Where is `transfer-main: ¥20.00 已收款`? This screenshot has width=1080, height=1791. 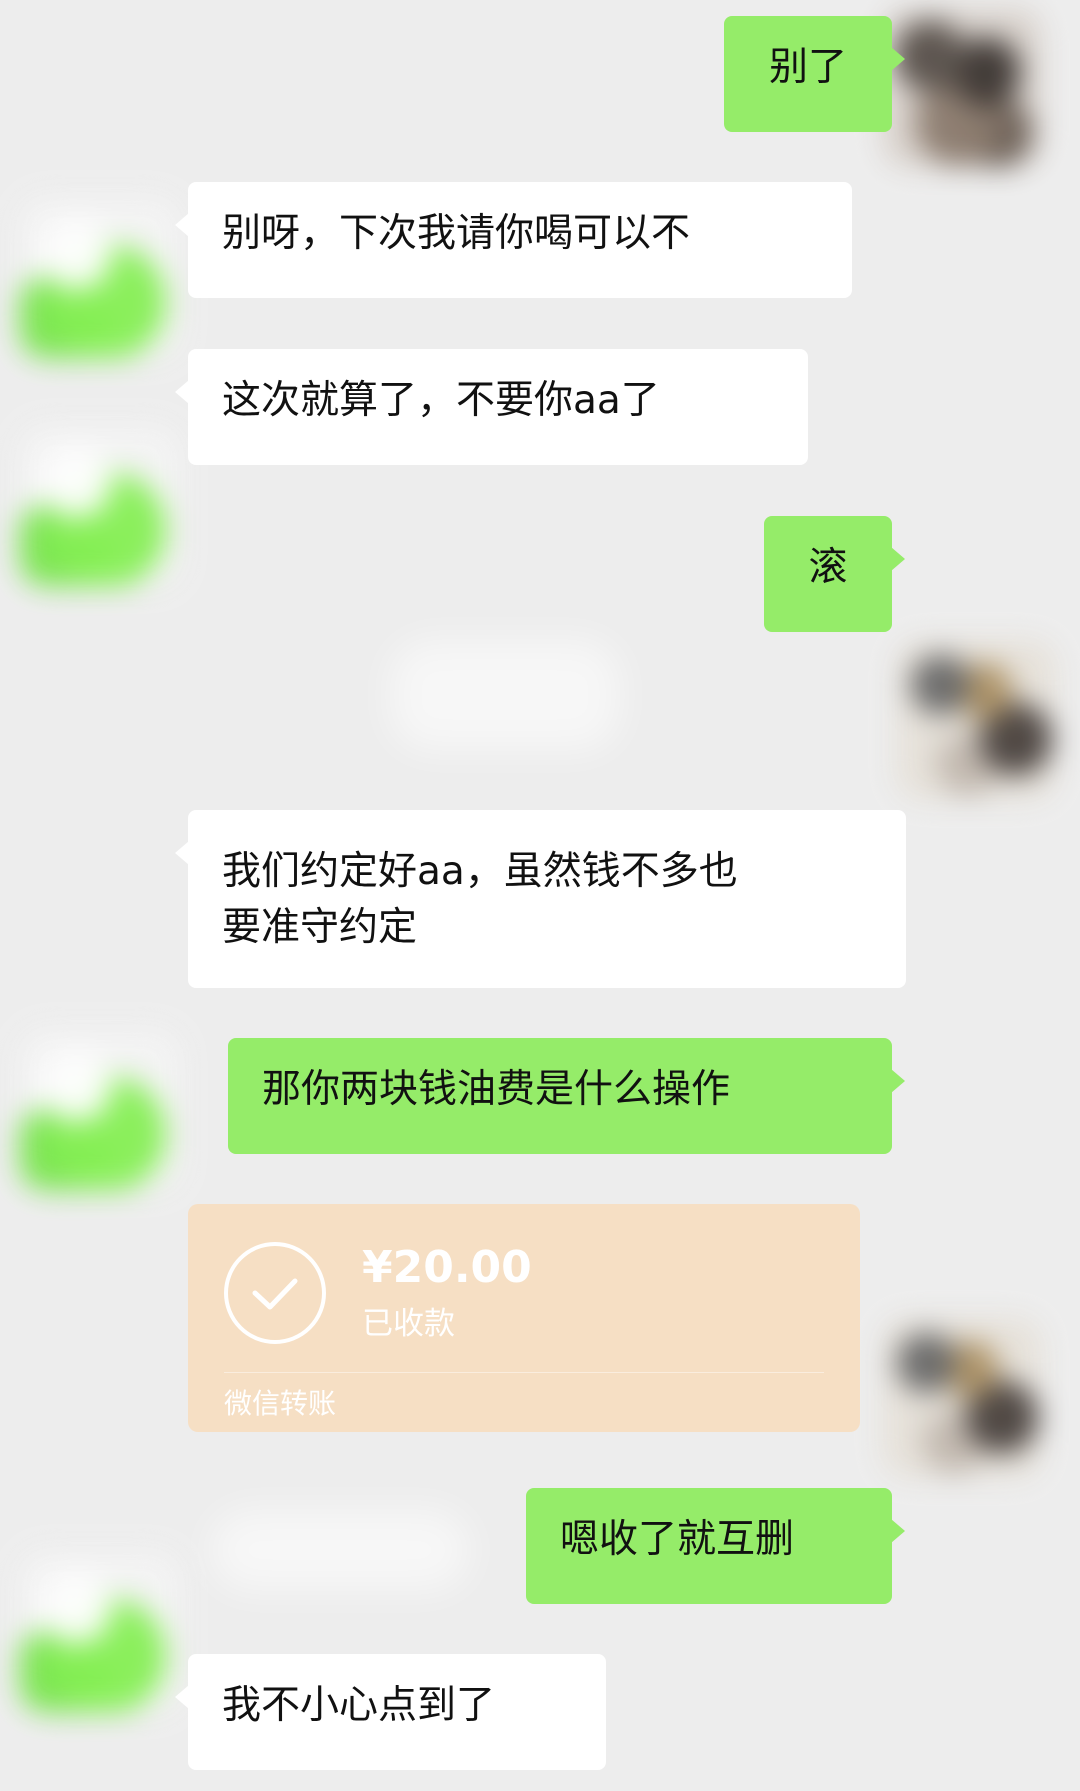
transfer-main: ¥20.00 已收款 is located at coordinates (524, 1288).